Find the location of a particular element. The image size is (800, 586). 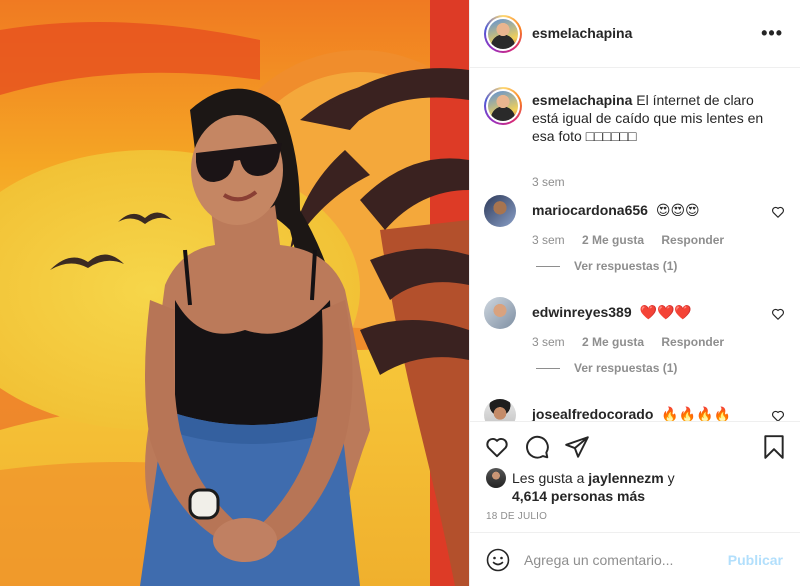

caption-avatar is located at coordinates (503, 106).